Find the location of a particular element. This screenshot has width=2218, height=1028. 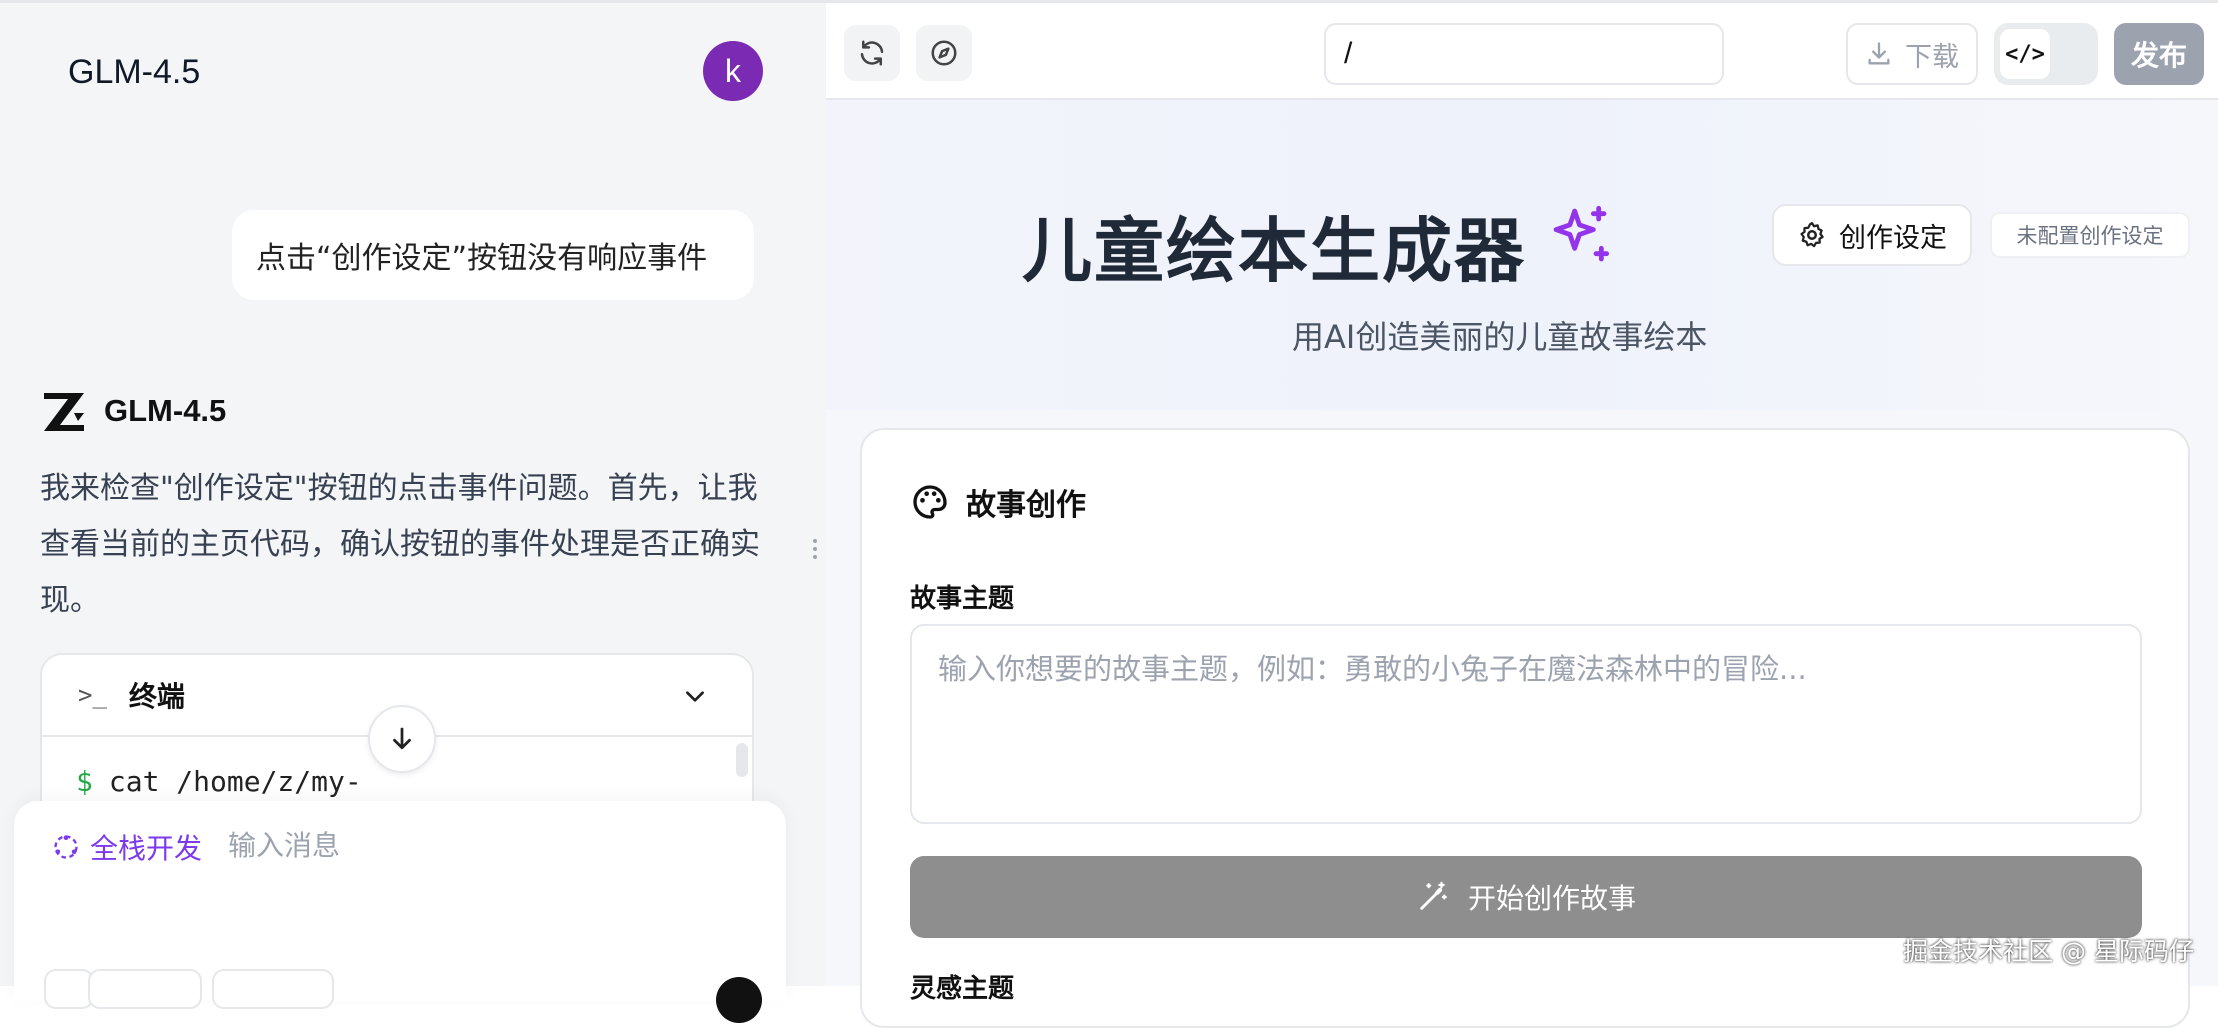

start-story-label: 开始创作故事 is located at coordinates (1551, 898).